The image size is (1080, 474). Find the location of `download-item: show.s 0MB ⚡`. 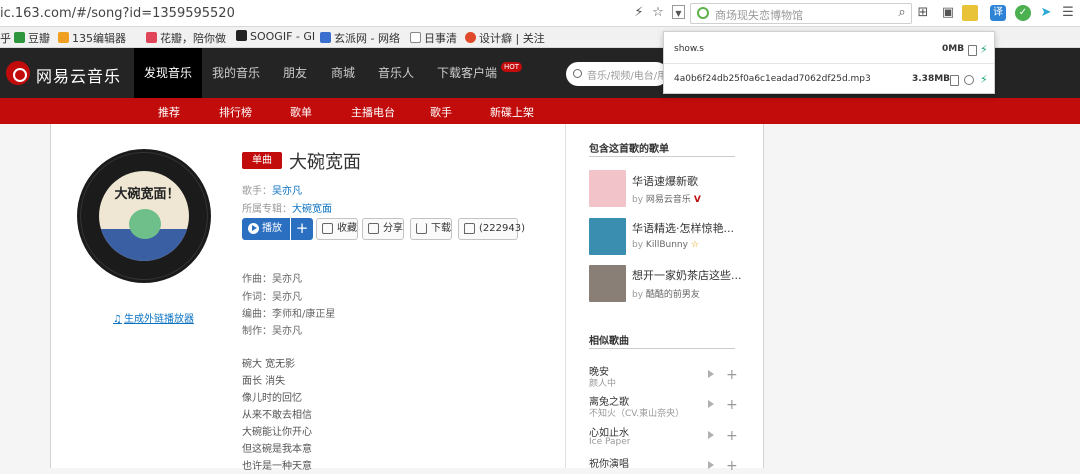

download-item: show.s 0MB ⚡ is located at coordinates (829, 49).